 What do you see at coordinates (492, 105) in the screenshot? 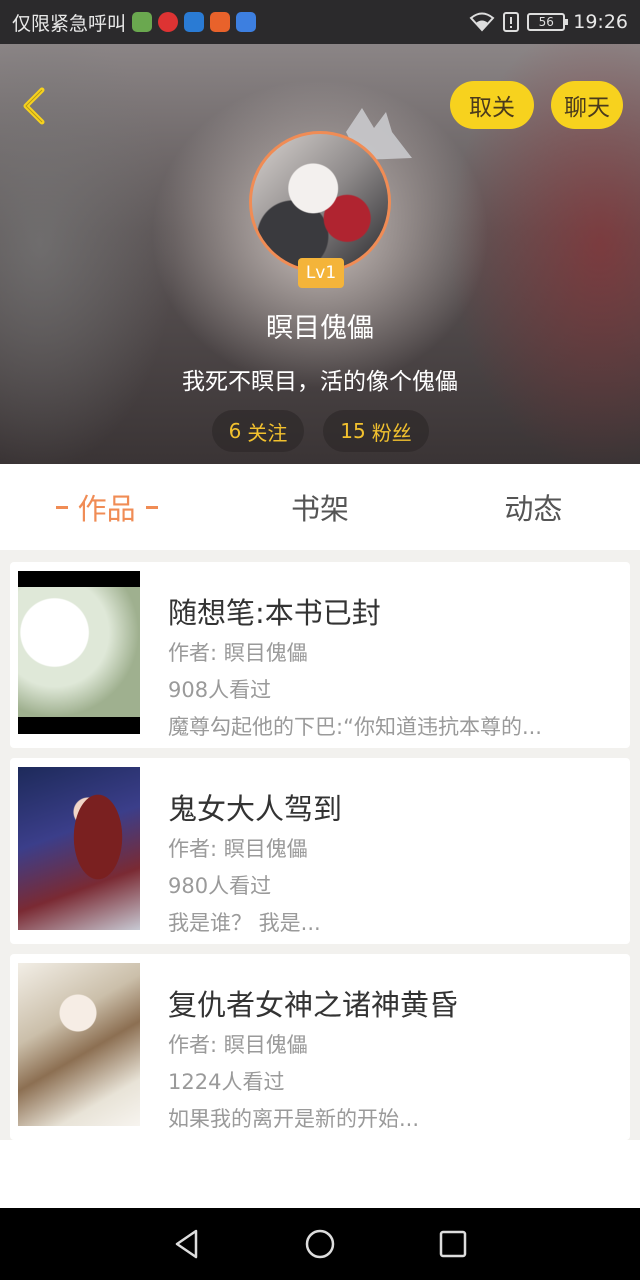
I see `unfollow-button: 取关` at bounding box center [492, 105].